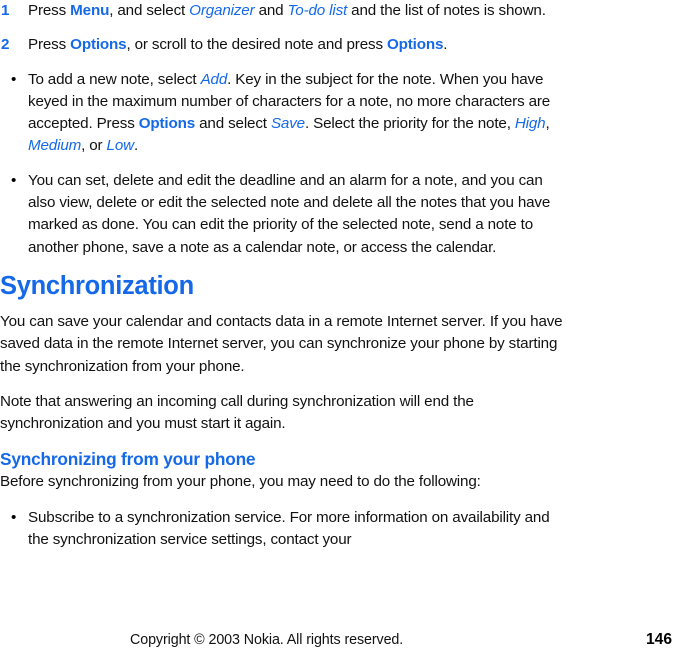 This screenshot has width=674, height=649. I want to click on step-number: 2, so click(5, 45).